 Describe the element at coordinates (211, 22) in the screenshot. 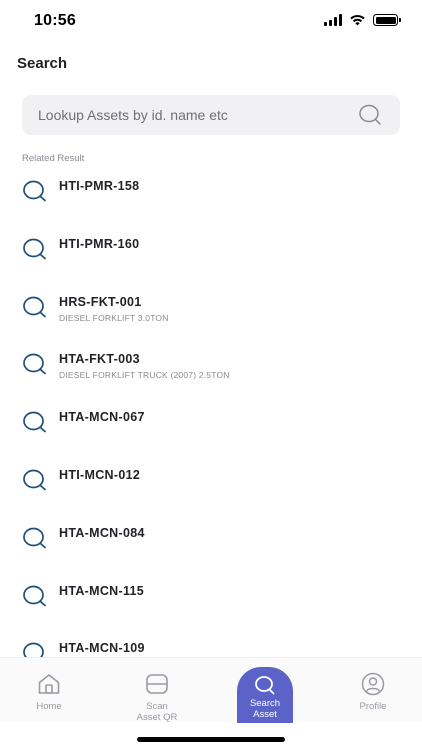

I see `status-bar: 10:56` at that location.